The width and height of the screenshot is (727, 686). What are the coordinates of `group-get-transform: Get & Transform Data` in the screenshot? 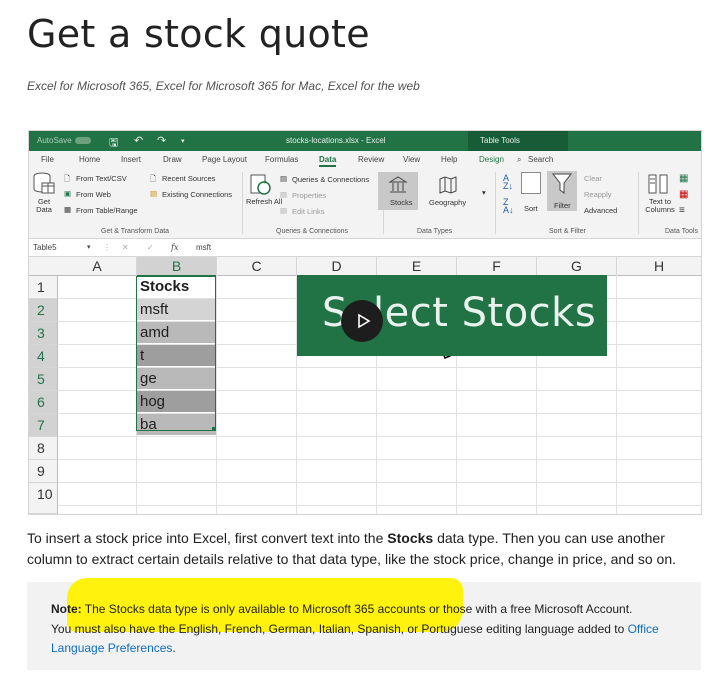 It's located at (135, 231).